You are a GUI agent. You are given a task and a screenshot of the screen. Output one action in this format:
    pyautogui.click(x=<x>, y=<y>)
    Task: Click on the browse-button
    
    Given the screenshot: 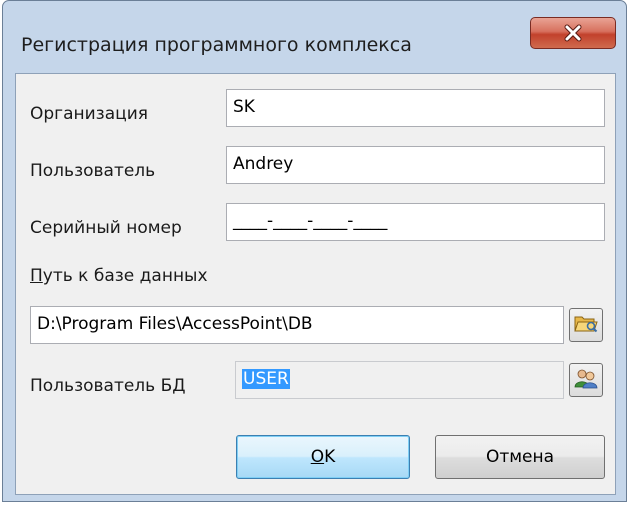 What is the action you would take?
    pyautogui.click(x=586, y=325)
    